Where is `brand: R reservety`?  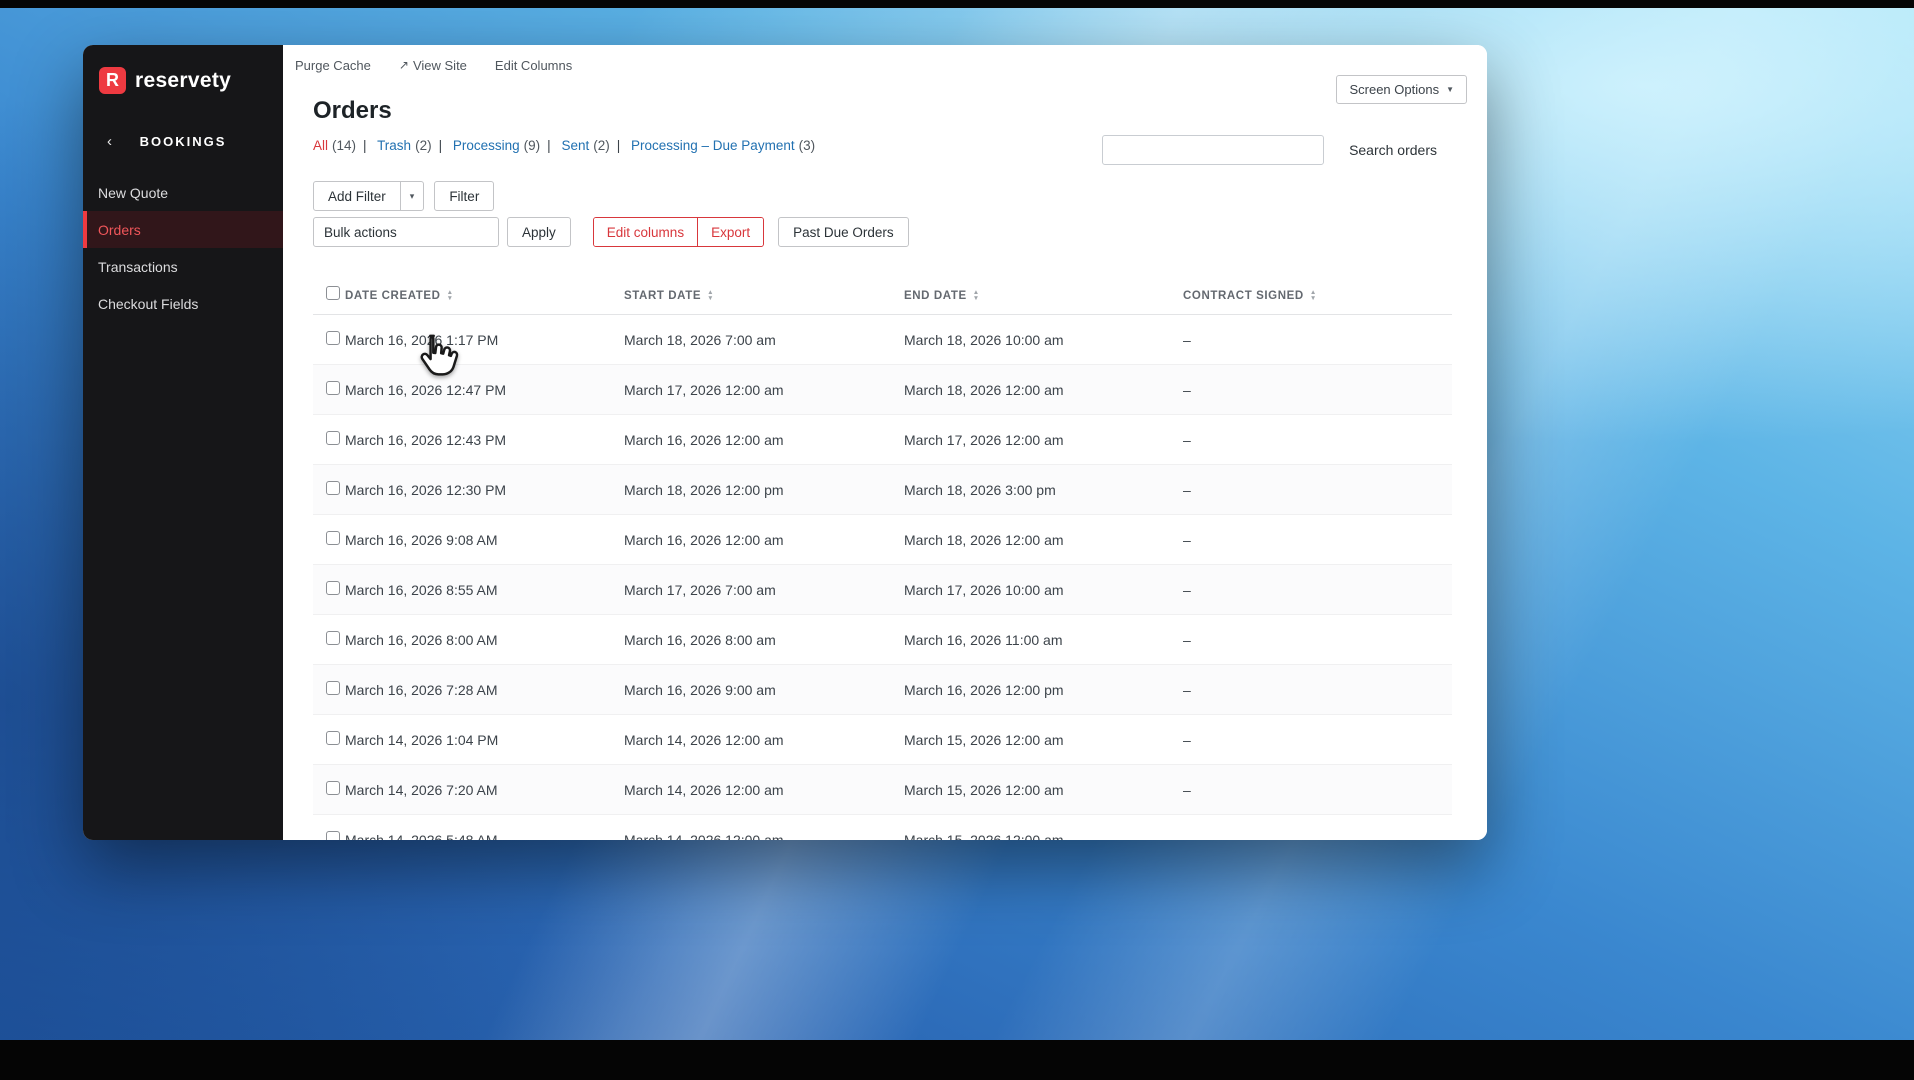 brand: R reservety is located at coordinates (183, 74).